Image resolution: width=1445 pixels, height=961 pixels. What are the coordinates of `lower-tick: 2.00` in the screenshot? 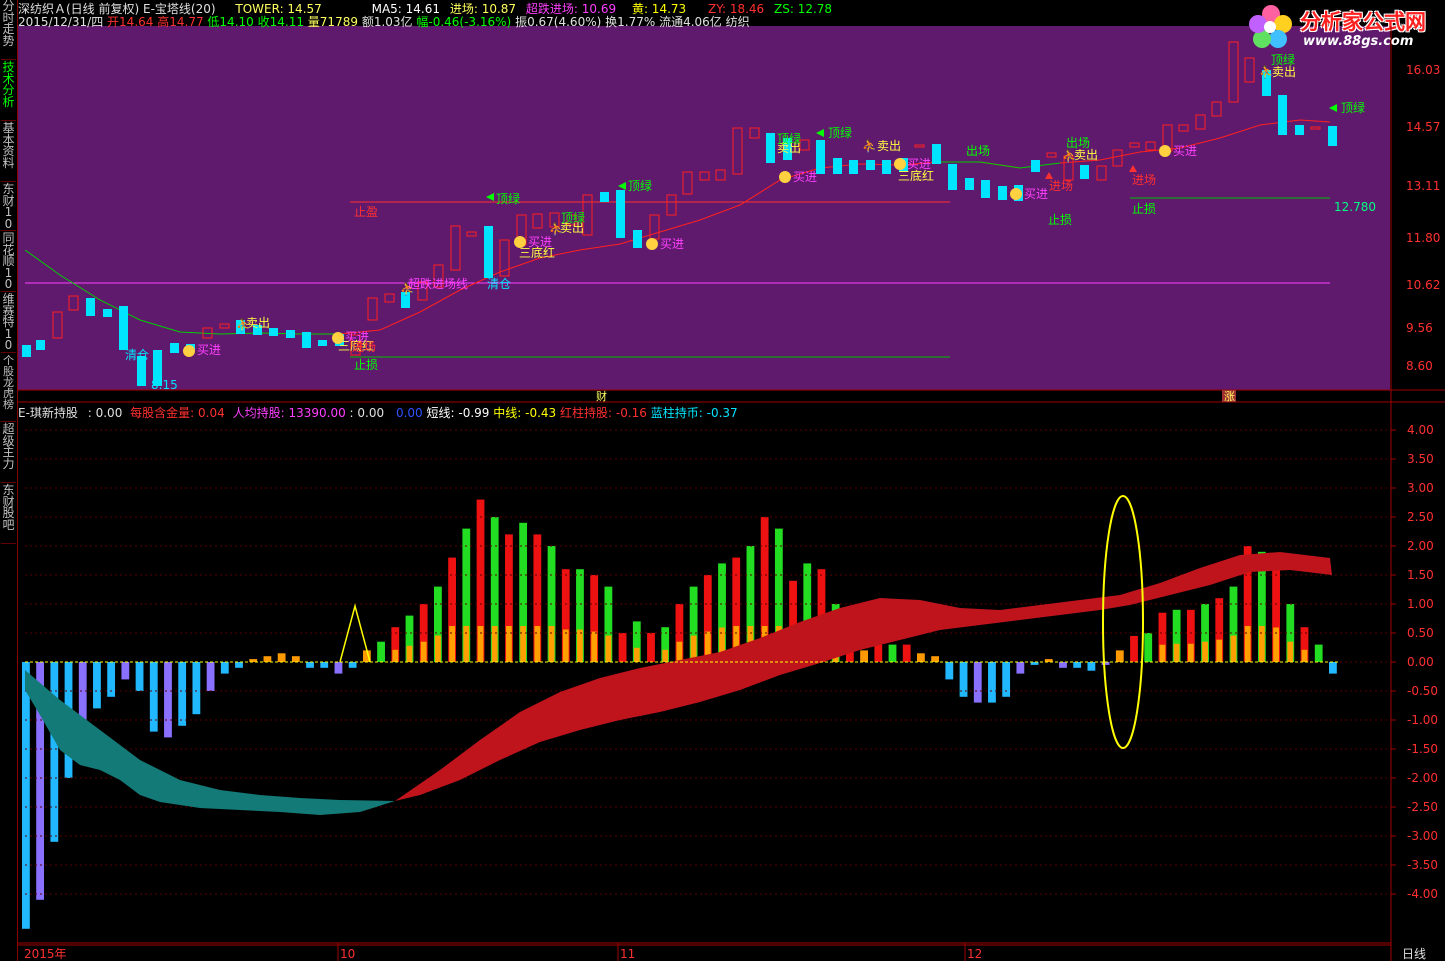 It's located at (1420, 546).